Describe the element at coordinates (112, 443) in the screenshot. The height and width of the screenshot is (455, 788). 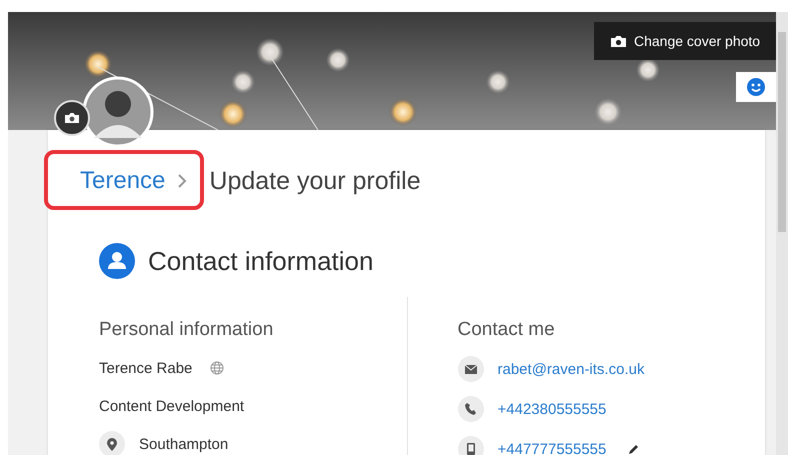
I see `location-pin-icon` at that location.